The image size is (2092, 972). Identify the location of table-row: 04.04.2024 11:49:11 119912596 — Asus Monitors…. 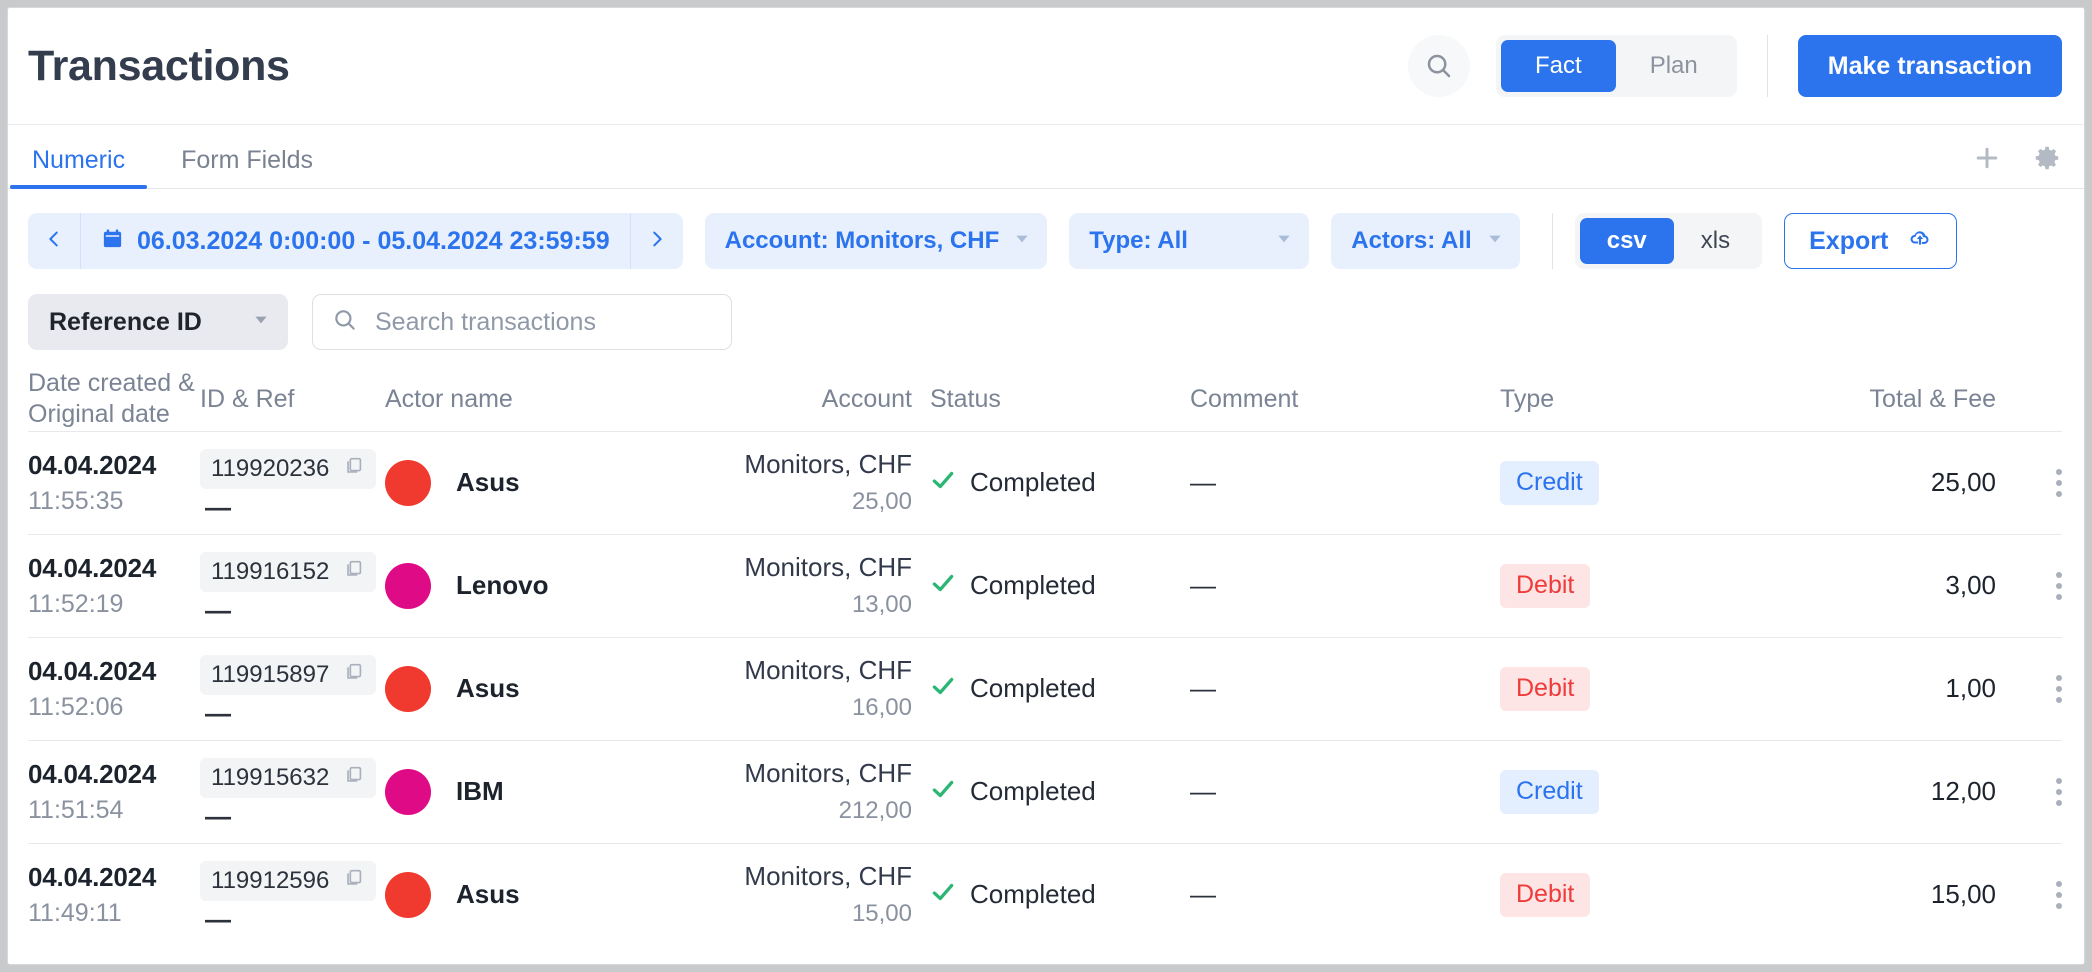
(1045, 894).